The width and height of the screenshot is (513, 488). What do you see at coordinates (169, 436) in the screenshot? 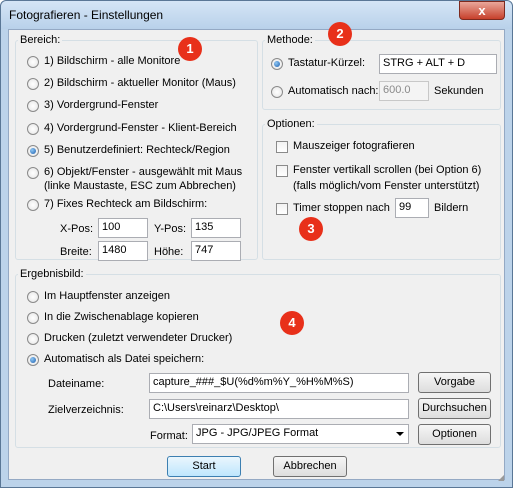
I see `format-label: Format:` at bounding box center [169, 436].